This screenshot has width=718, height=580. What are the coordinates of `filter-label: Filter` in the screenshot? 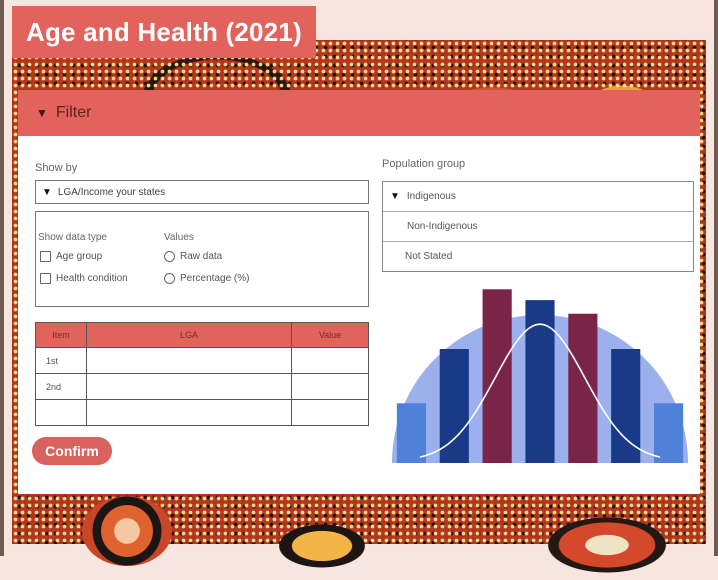 It's located at (73, 112).